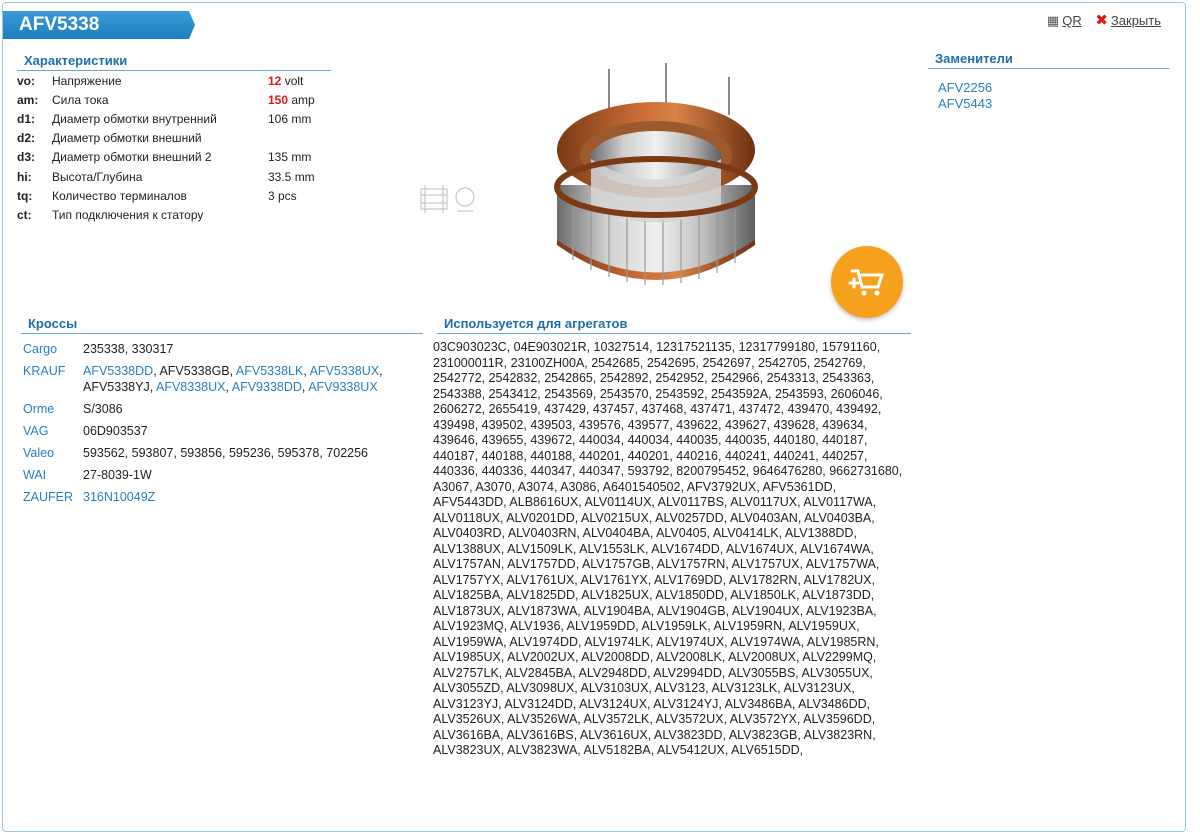  I want to click on cross-code-link: AFV8338UX, so click(190, 387).